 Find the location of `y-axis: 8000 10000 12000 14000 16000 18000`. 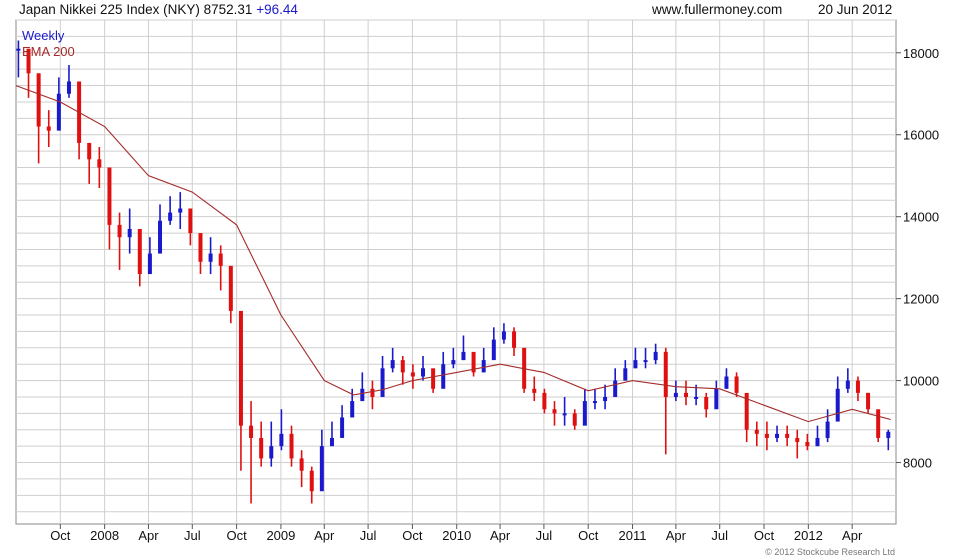

y-axis: 8000 10000 12000 14000 16000 18000 is located at coordinates (917, 258).